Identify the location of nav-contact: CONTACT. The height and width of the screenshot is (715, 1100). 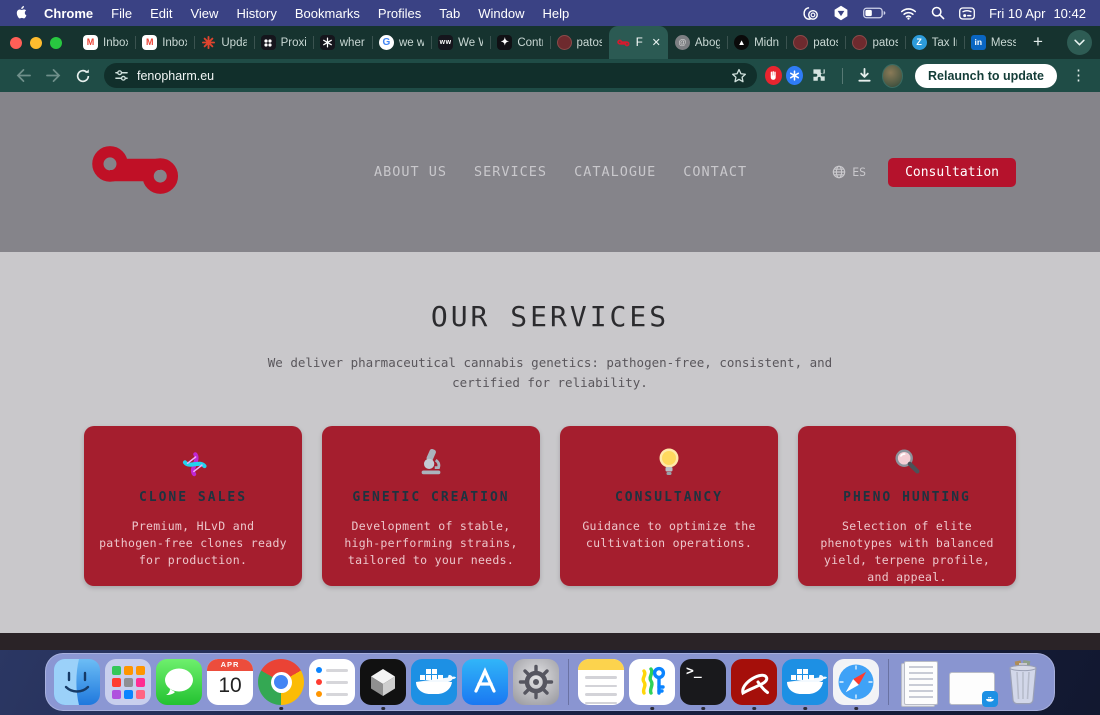
(715, 172).